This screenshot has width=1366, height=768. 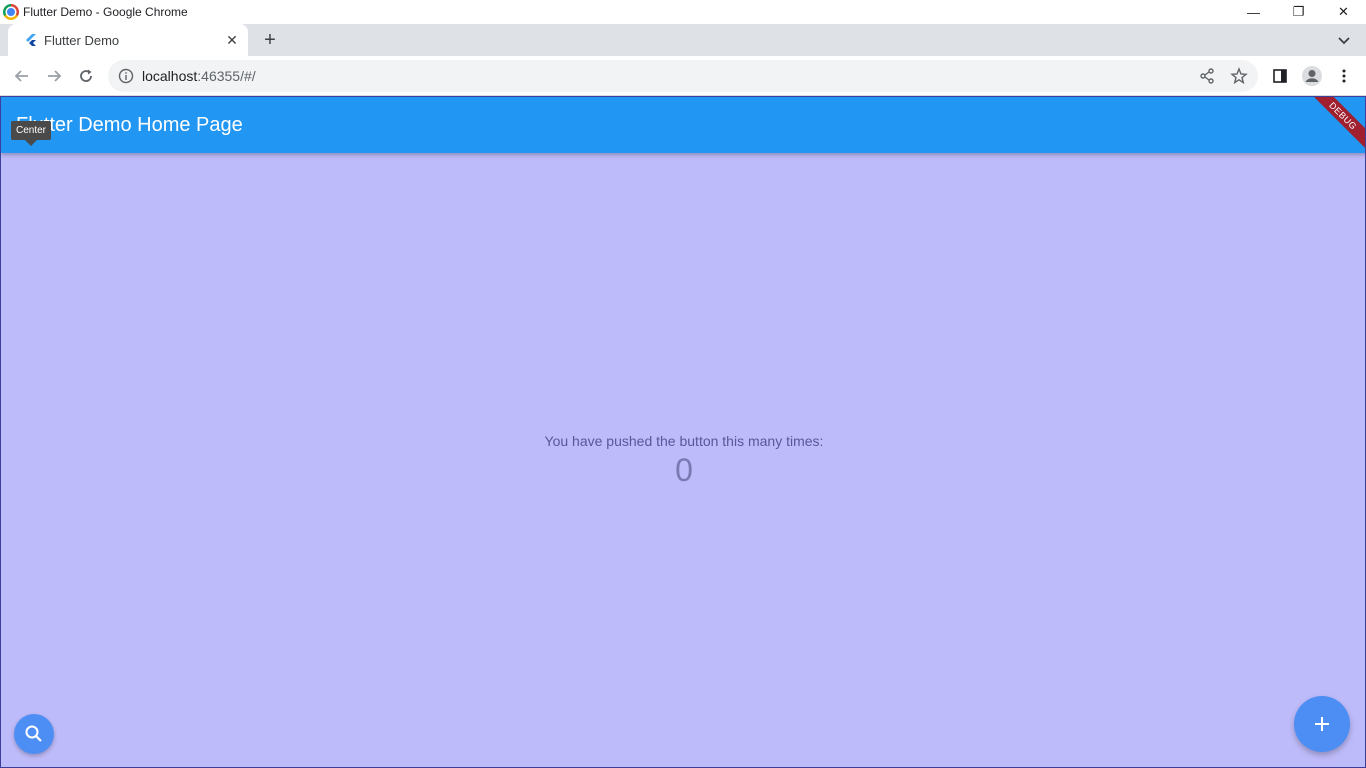 What do you see at coordinates (683, 12) in the screenshot?
I see `window-titlebar: Flutter Demo - Google Chrome — ❐ ✕` at bounding box center [683, 12].